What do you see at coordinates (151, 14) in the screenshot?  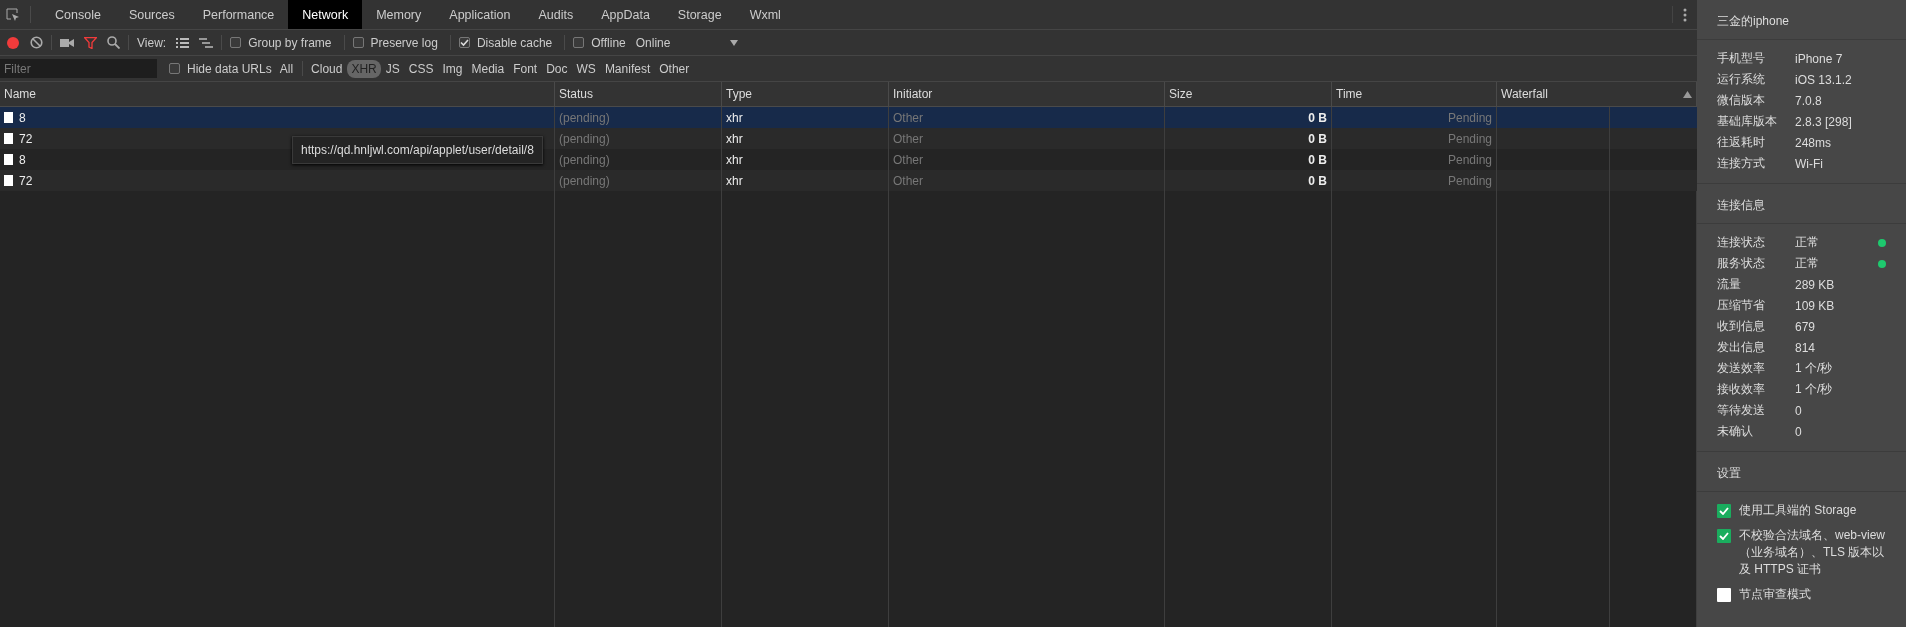 I see `tab: Sources` at bounding box center [151, 14].